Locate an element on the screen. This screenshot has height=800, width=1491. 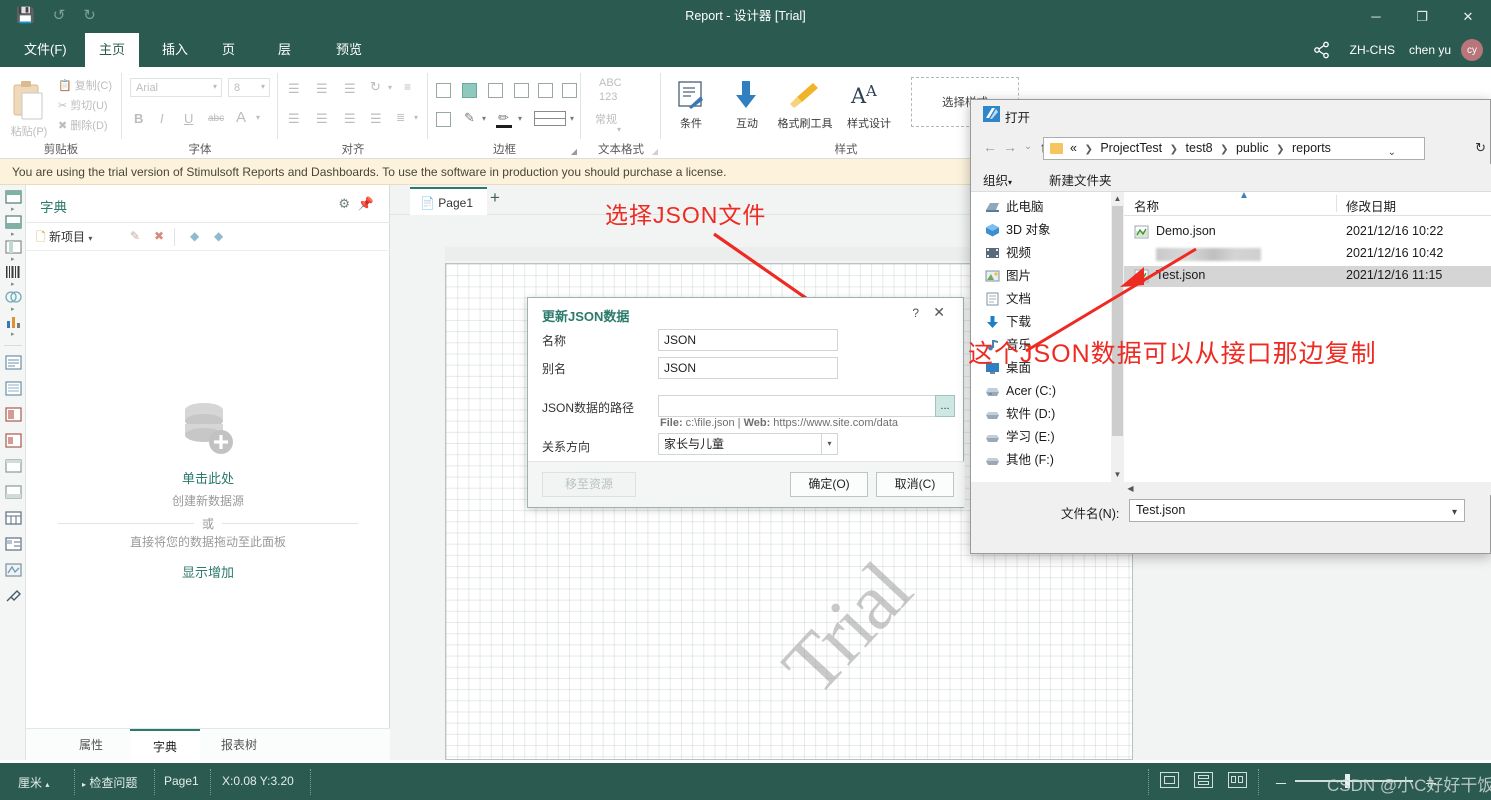
column-header-name: 名称 is located at coordinates (1146, 205).